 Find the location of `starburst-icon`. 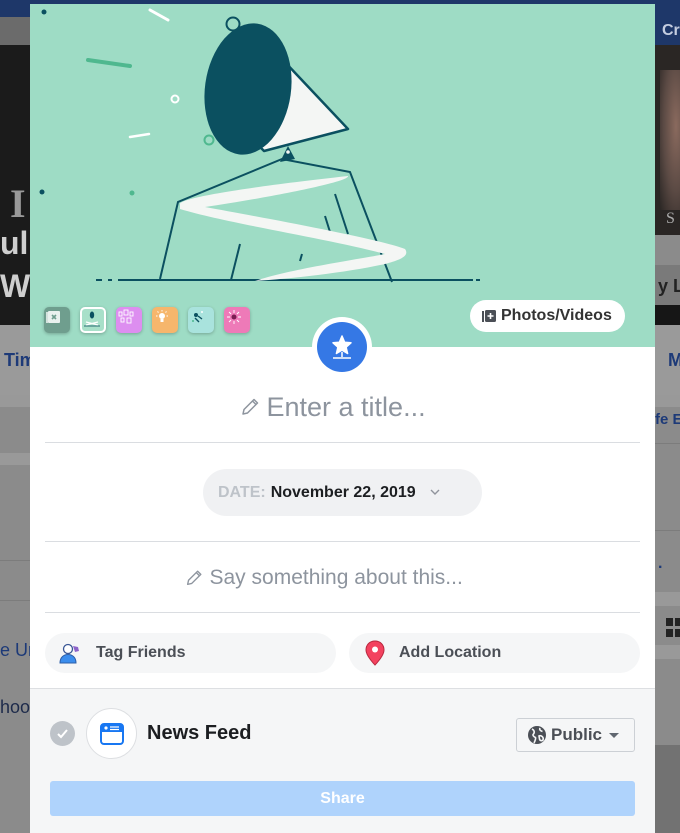

starburst-icon is located at coordinates (234, 317).